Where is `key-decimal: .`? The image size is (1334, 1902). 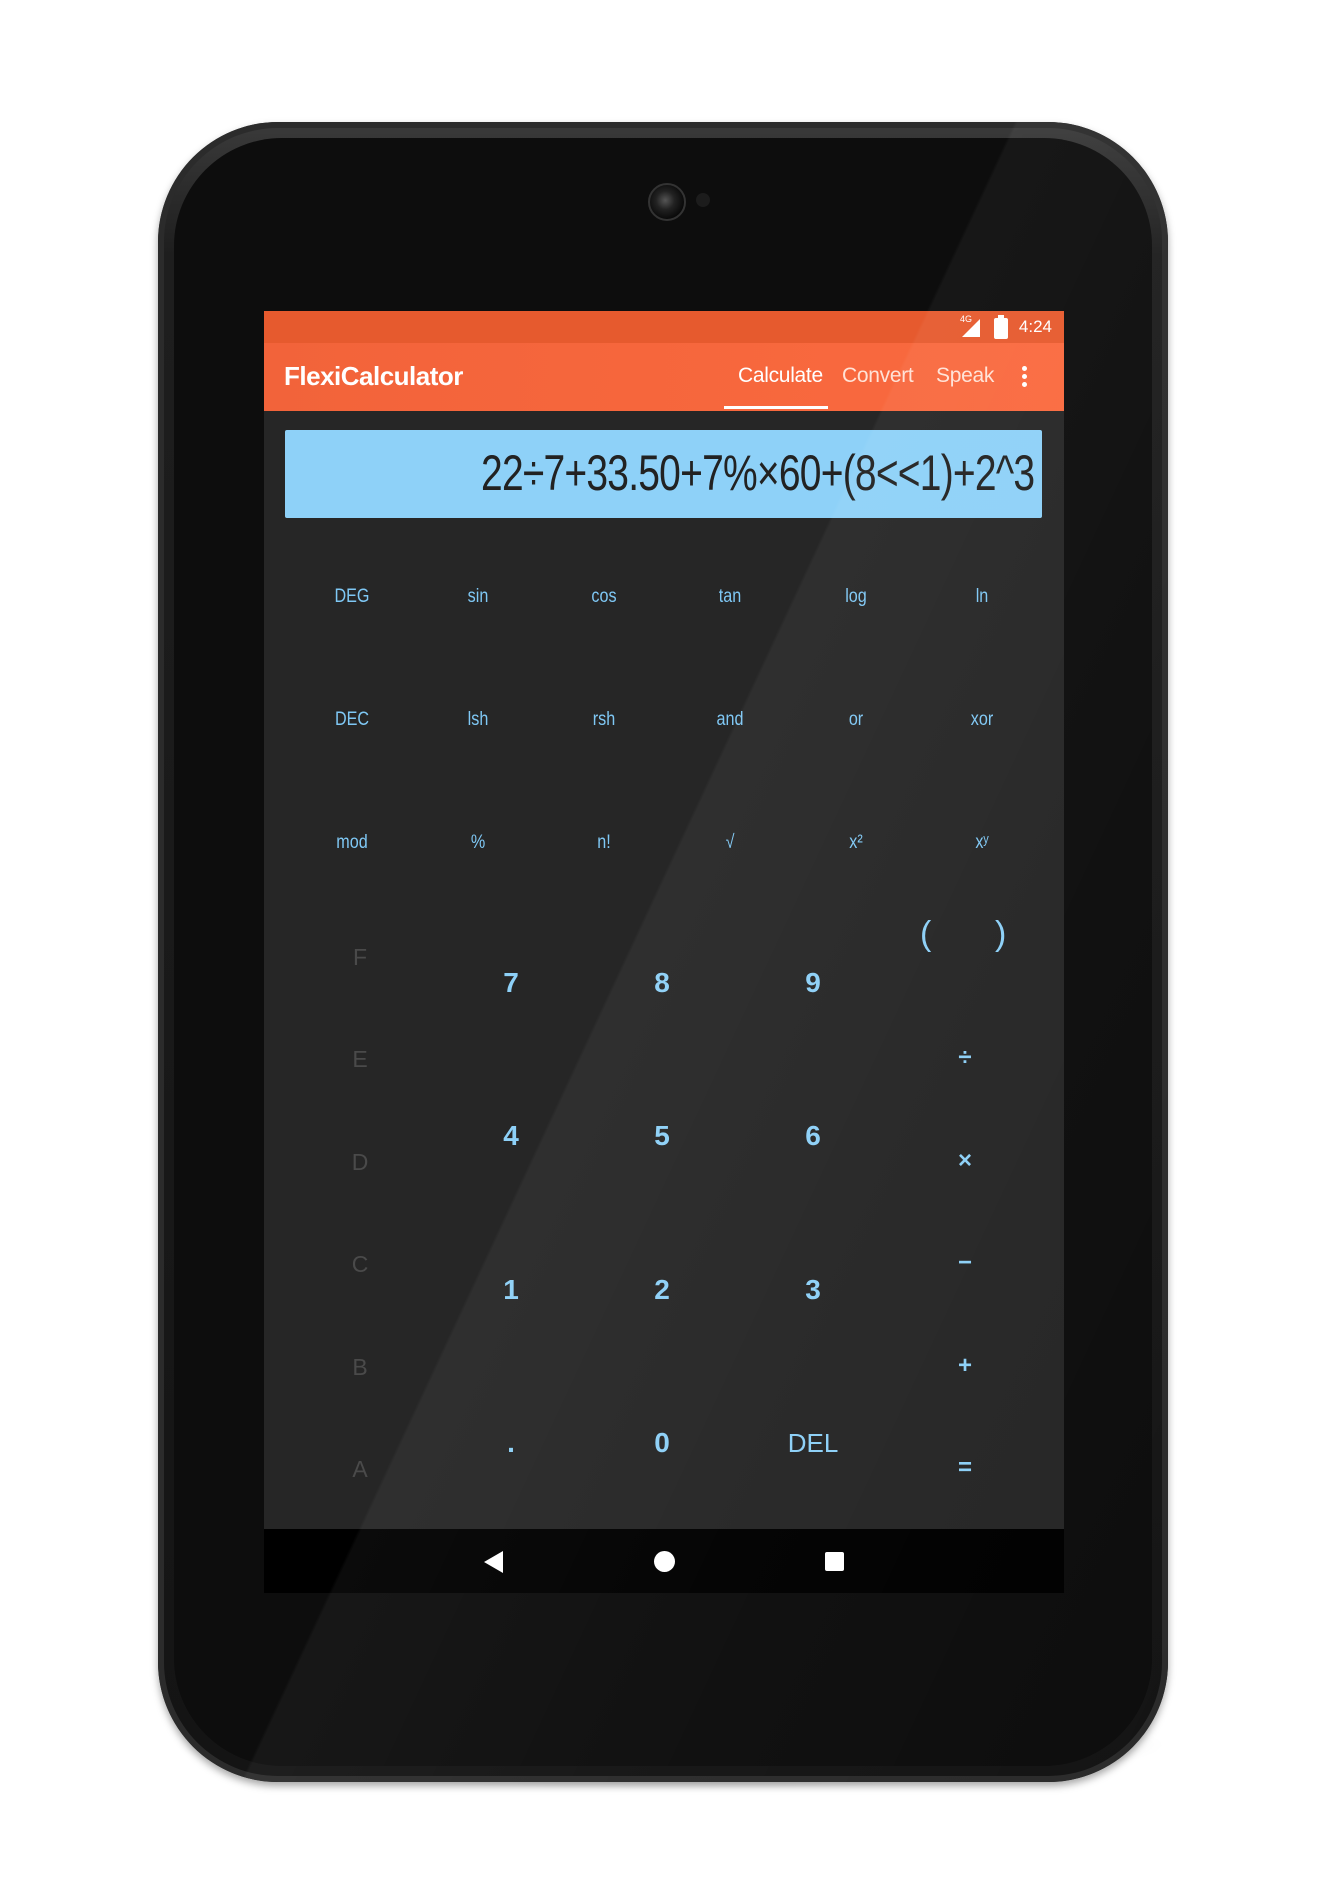 key-decimal: . is located at coordinates (511, 1443).